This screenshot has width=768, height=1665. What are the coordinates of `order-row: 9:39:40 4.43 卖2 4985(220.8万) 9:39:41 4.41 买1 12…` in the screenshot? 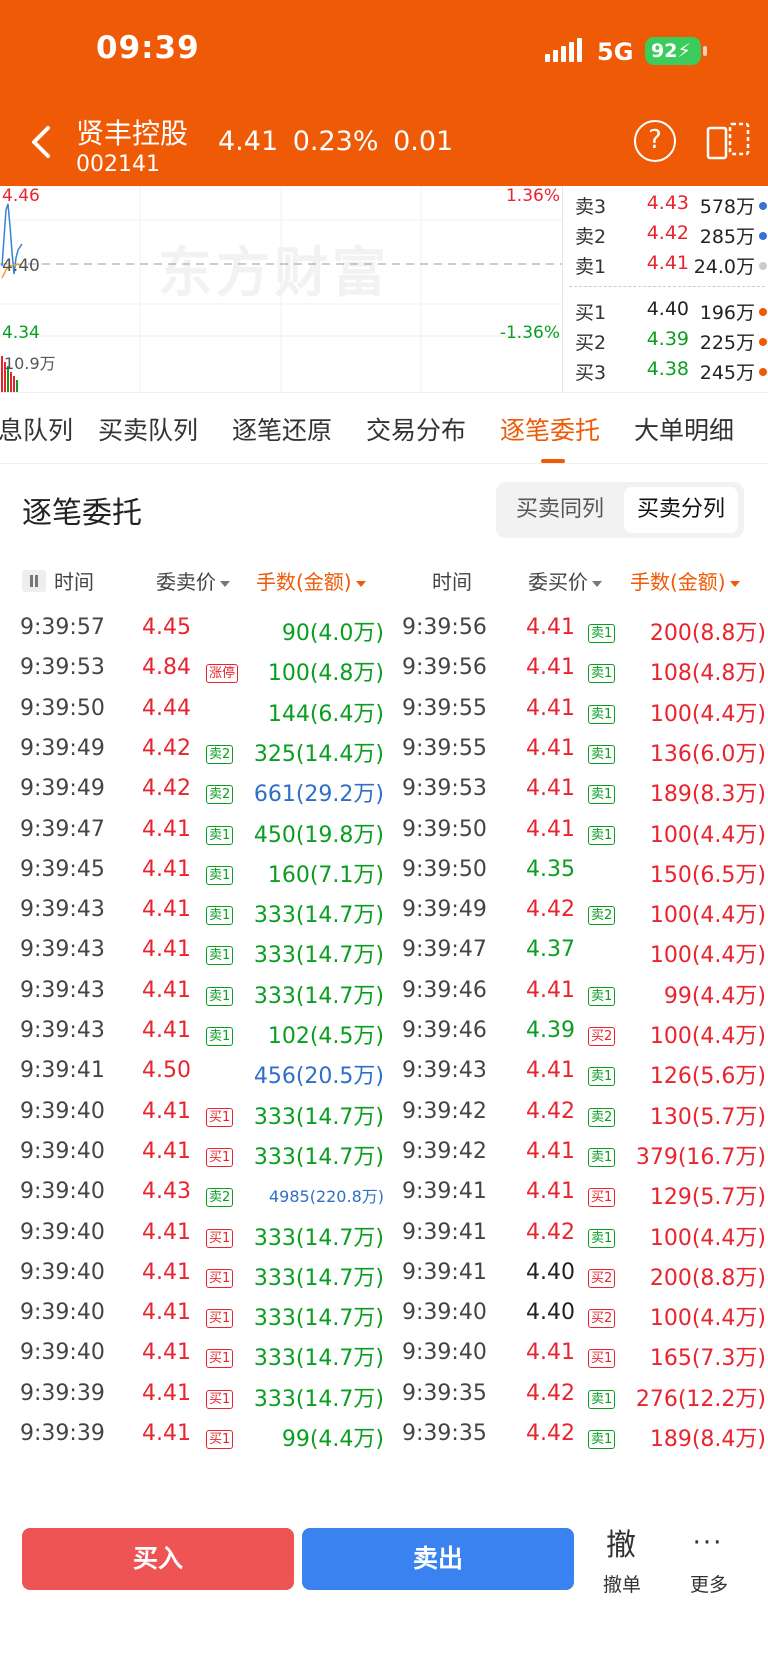 It's located at (384, 1193).